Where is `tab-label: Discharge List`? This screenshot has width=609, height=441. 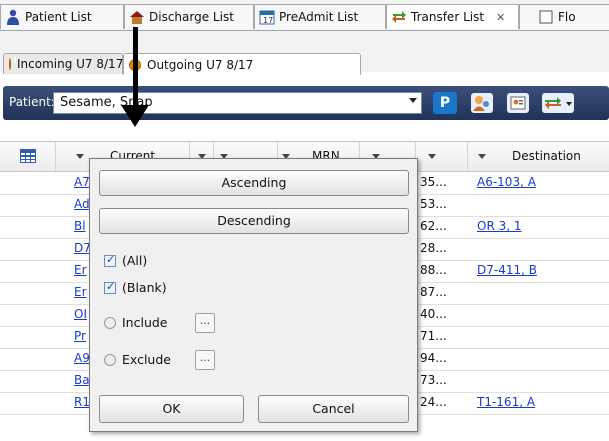 tab-label: Discharge List is located at coordinates (191, 17).